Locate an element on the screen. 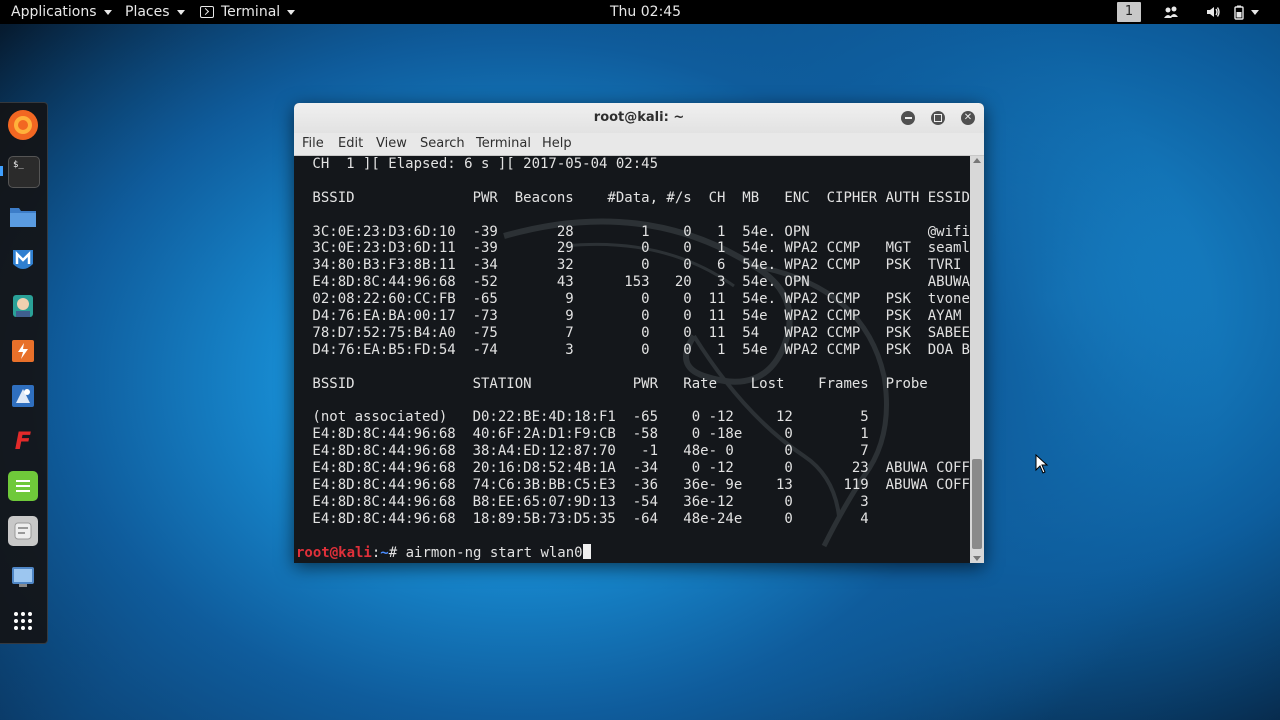 The width and height of the screenshot is (1280, 720). beef-icon is located at coordinates (23, 396).